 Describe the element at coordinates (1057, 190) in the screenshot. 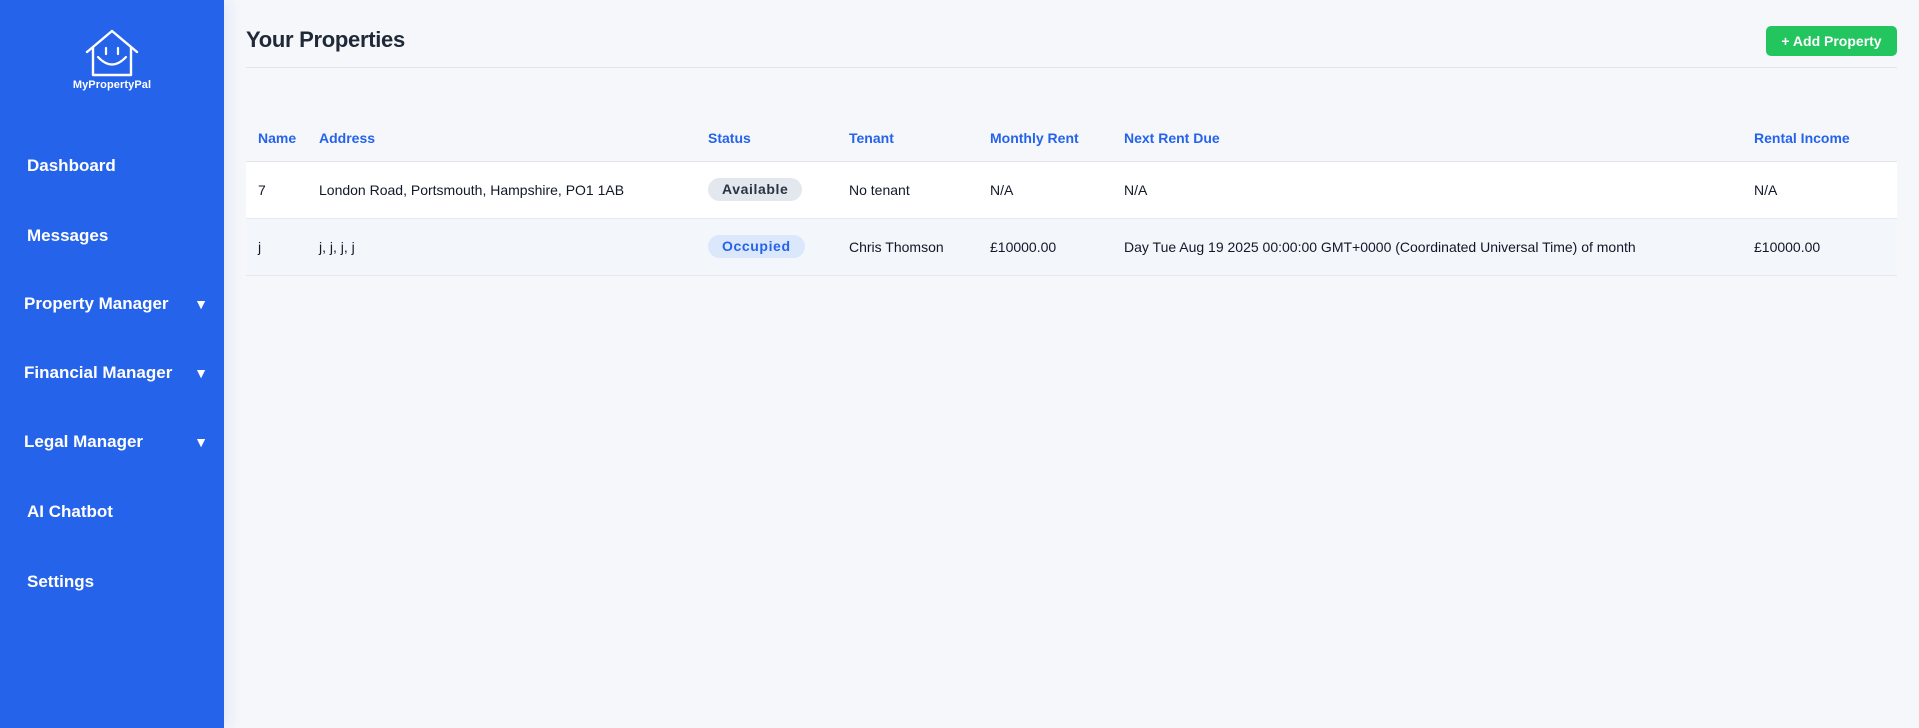

I see `cell-monthly-rent: N/A` at that location.